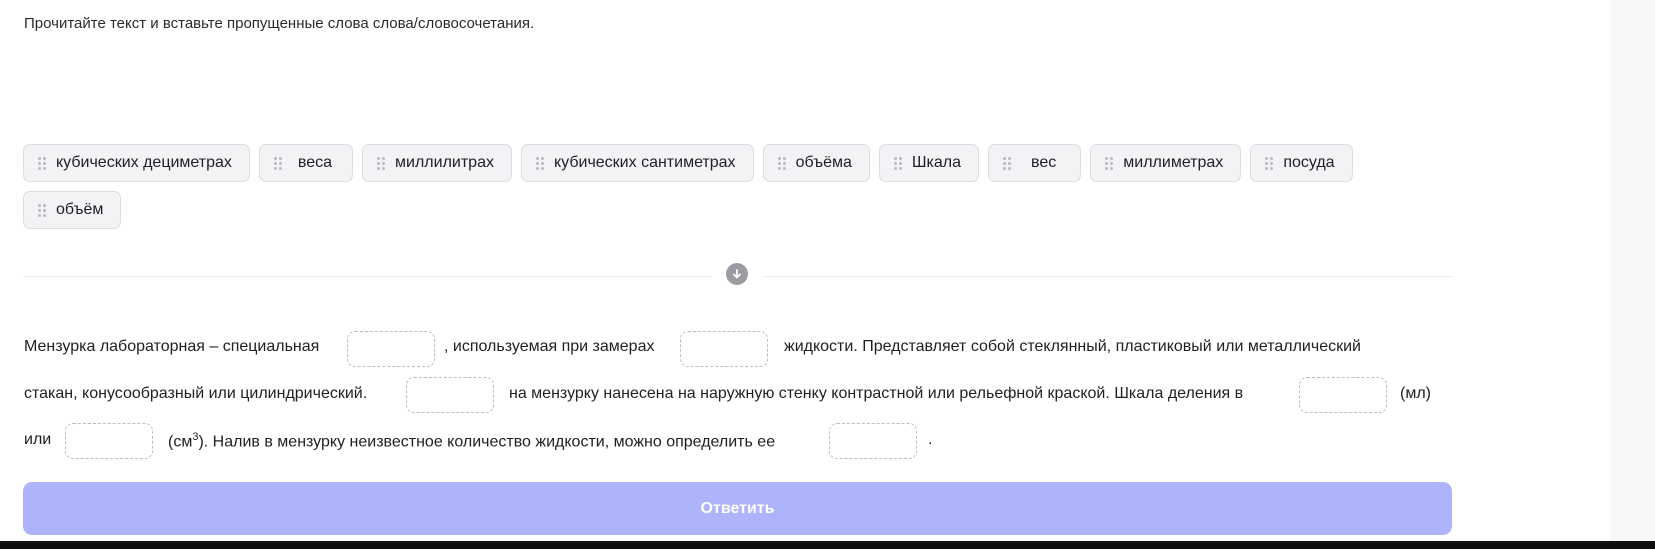 This screenshot has height=549, width=1655. I want to click on passage-text-part: (см, so click(180, 442).